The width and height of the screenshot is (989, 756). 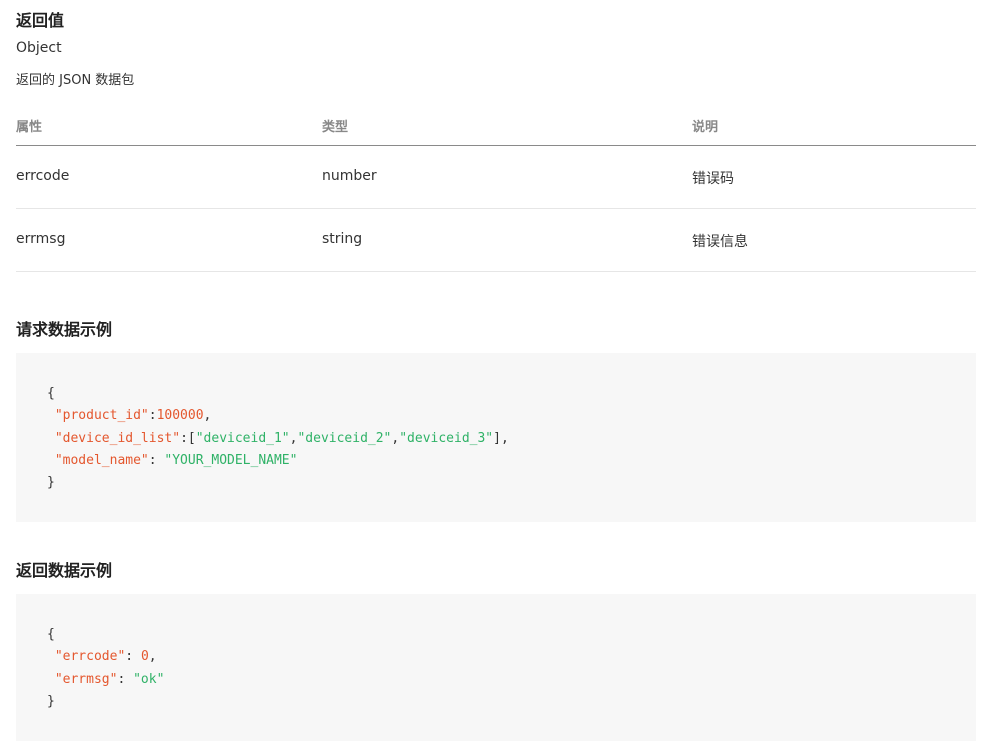 I want to click on code-key: "errcode", so click(x=90, y=657).